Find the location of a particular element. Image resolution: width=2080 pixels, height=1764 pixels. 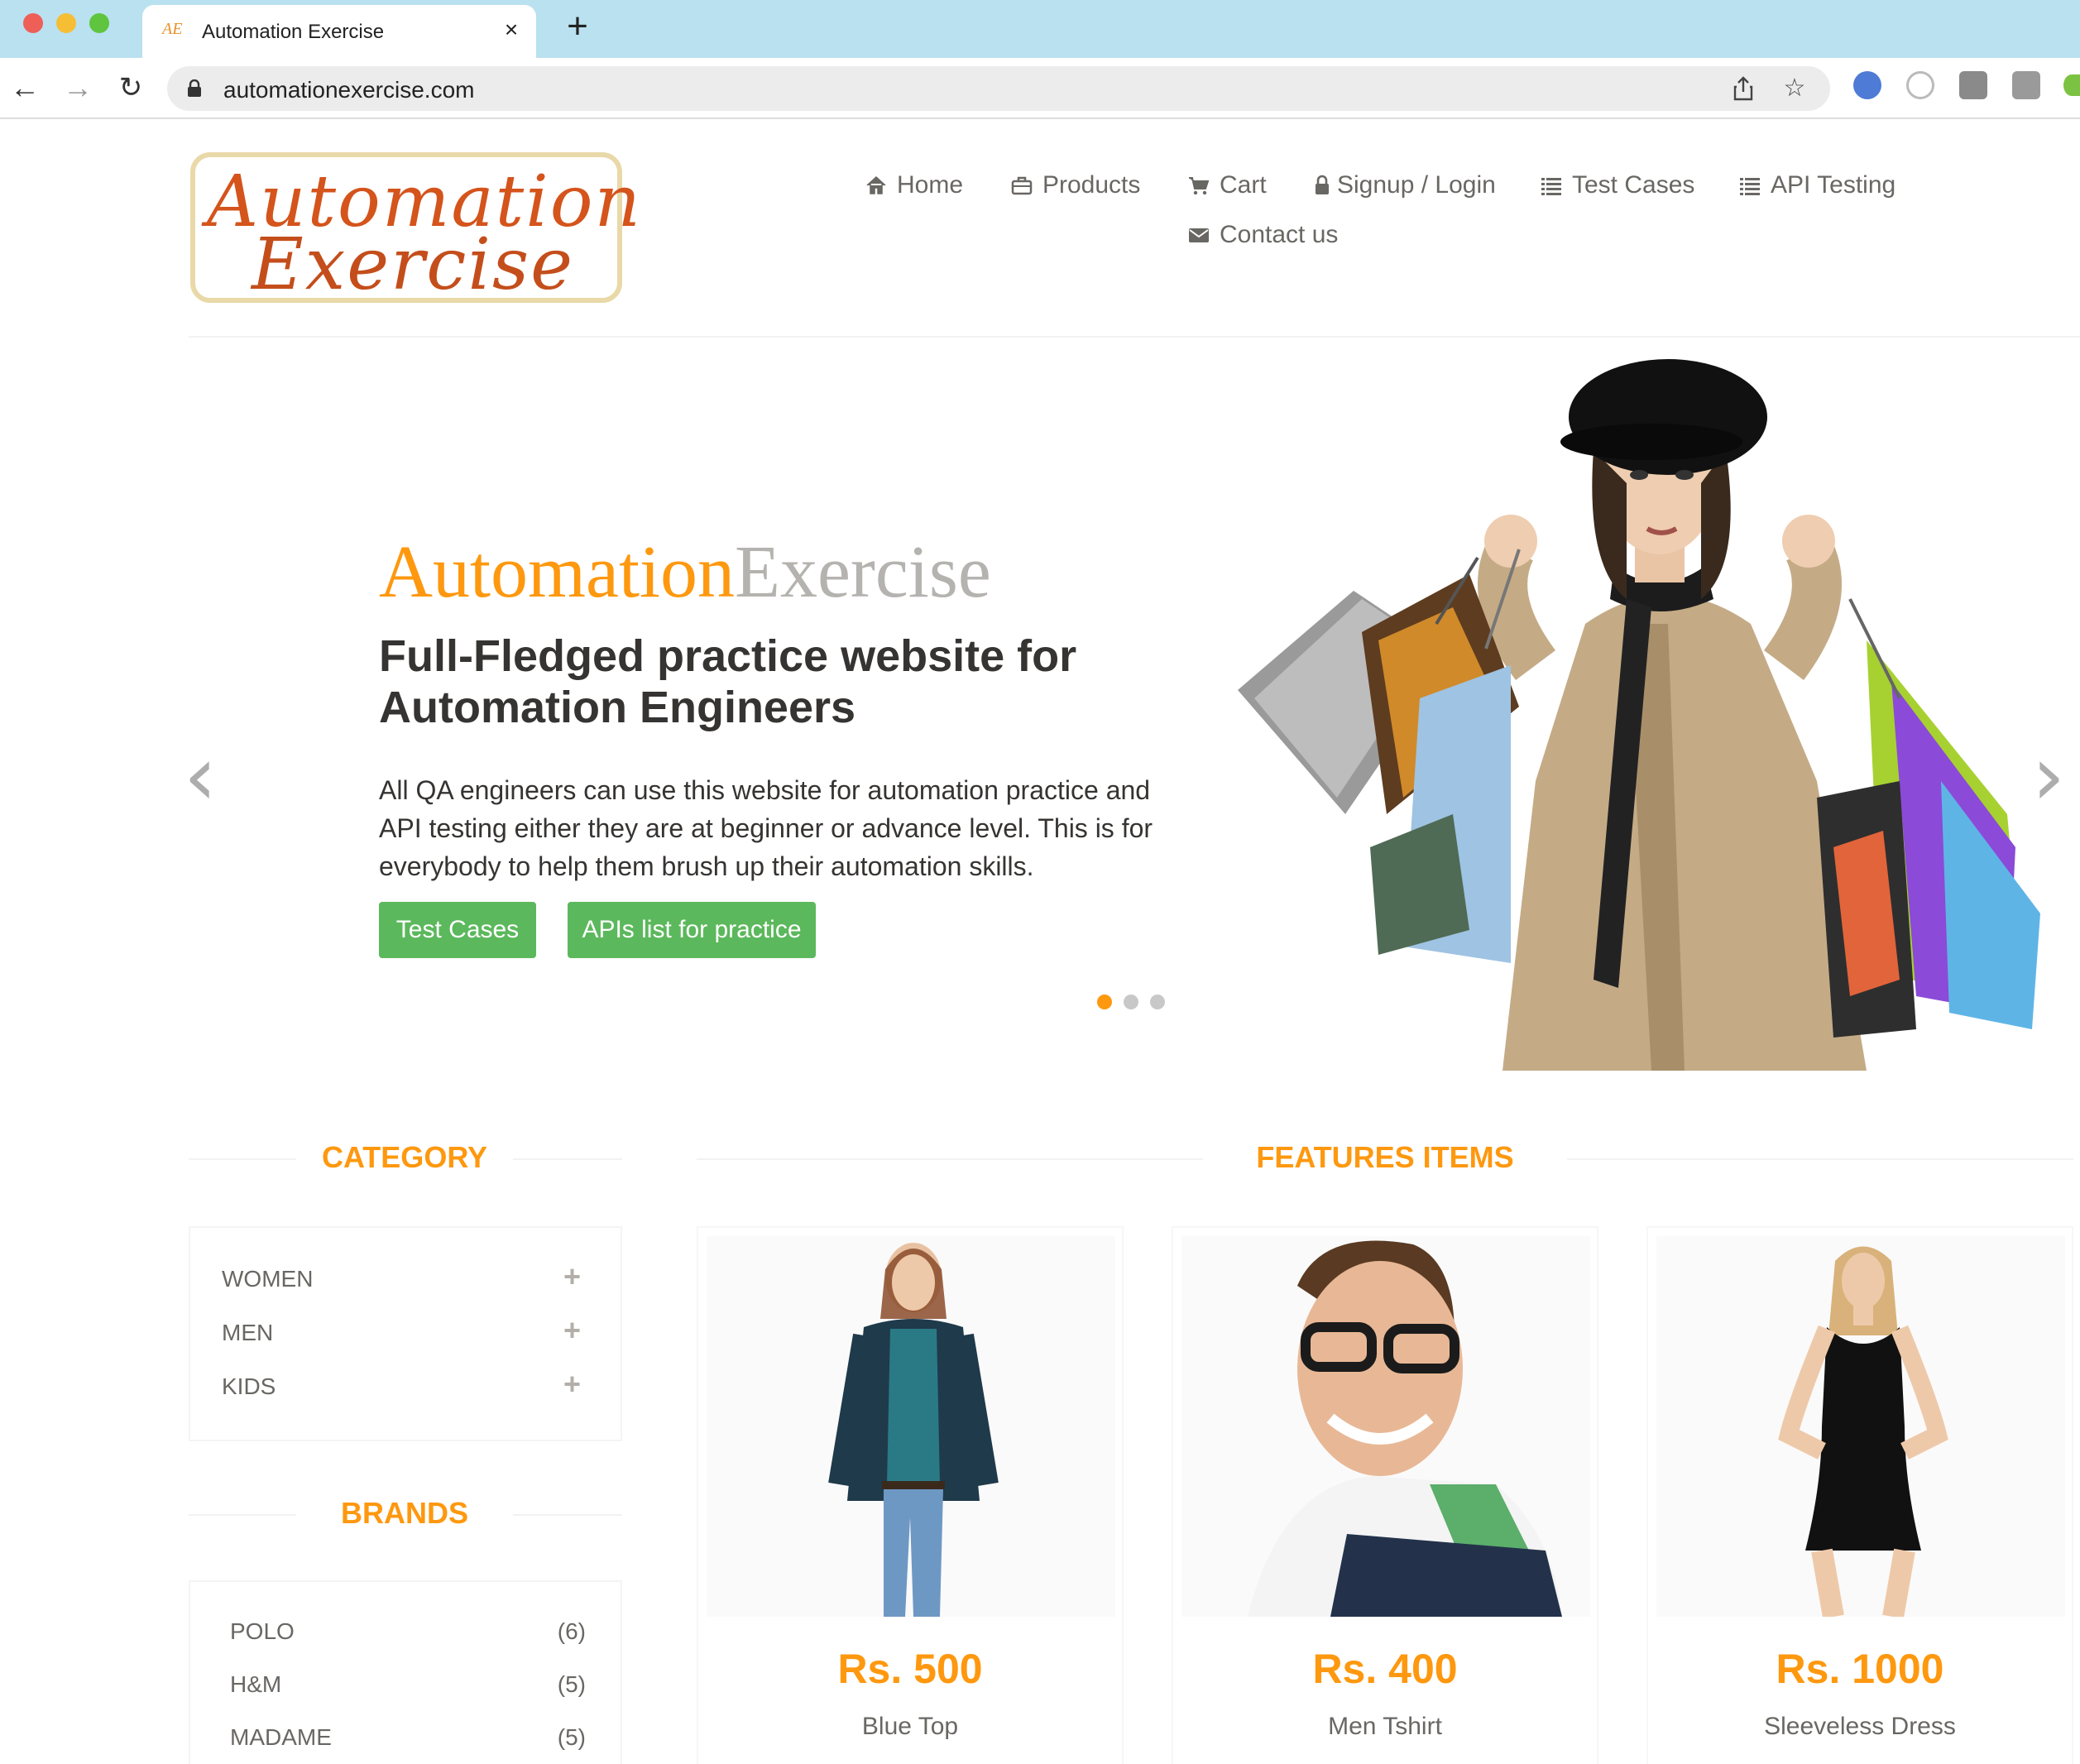

brands-panel: POLO (6) H&M (5) MADAME (5) is located at coordinates (405, 1672).